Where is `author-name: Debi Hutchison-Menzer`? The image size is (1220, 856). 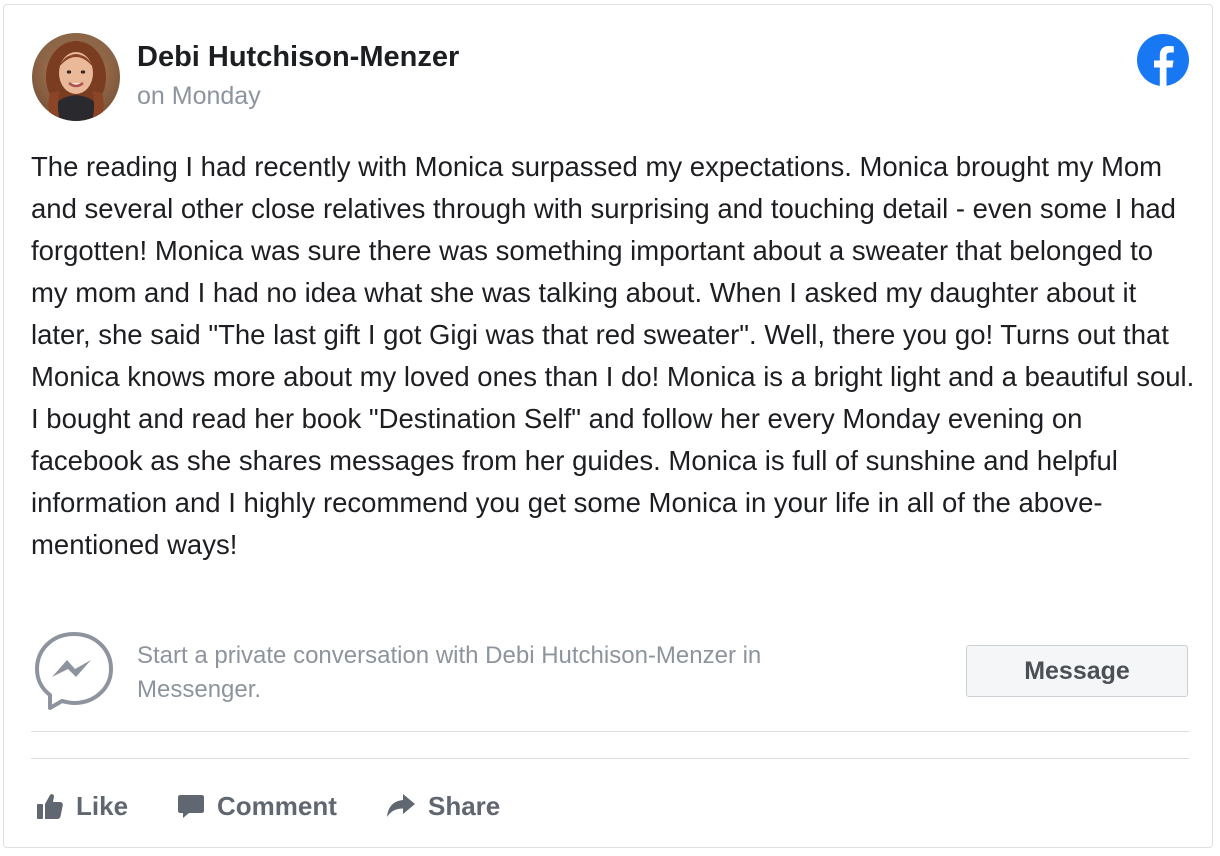 author-name: Debi Hutchison-Menzer is located at coordinates (298, 57).